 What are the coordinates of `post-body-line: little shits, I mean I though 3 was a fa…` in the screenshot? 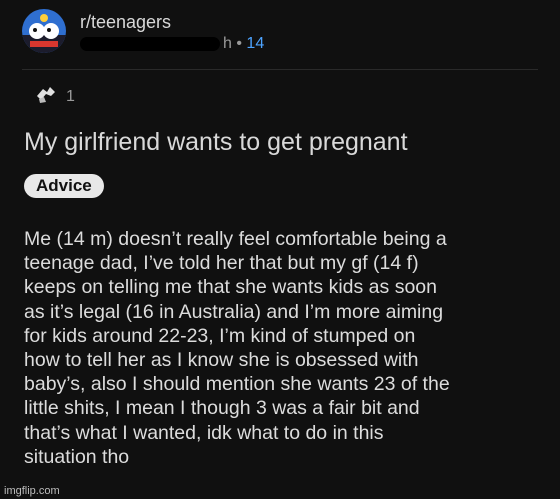 It's located at (222, 408).